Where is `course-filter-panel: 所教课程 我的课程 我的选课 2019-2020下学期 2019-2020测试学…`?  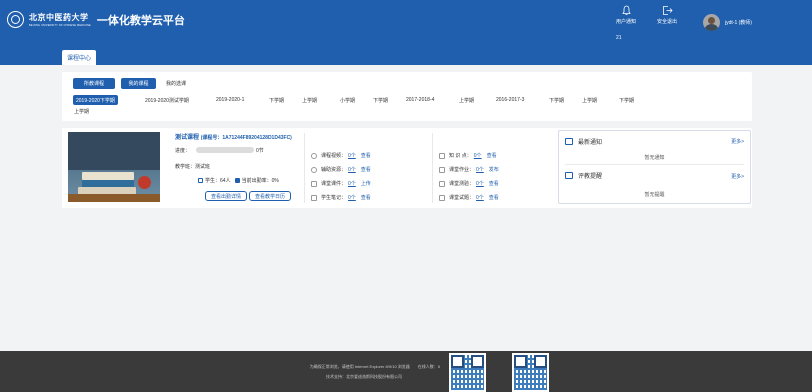
course-filter-panel: 所教课程 我的课程 我的选课 2019-2020下学期 2019-2020测试学… is located at coordinates (407, 96).